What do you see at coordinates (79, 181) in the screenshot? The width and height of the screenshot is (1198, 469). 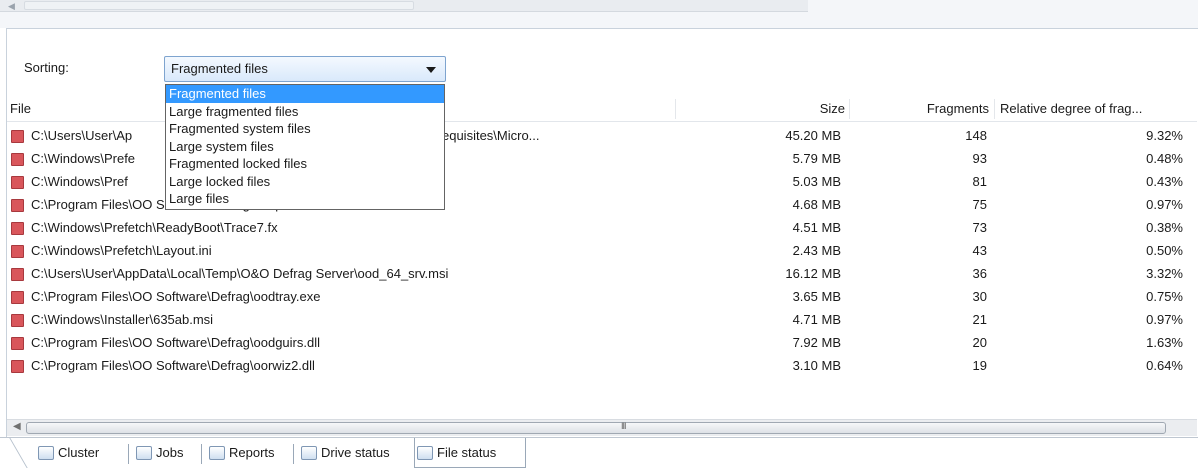 I see `file-path: C:\Windows\Pref` at bounding box center [79, 181].